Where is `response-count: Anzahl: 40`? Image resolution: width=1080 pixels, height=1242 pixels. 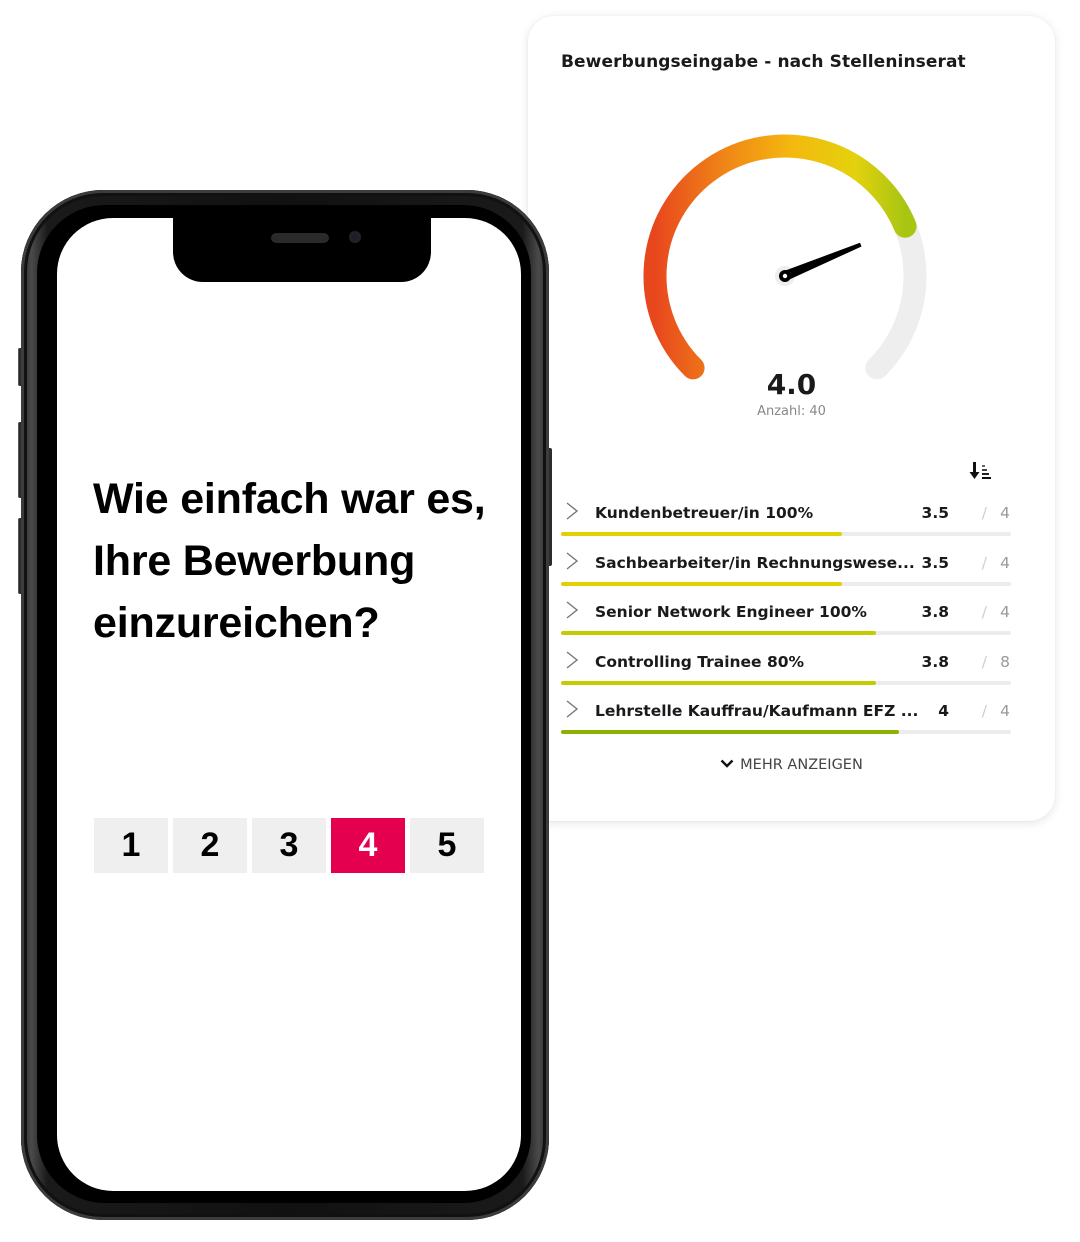 response-count: Anzahl: 40 is located at coordinates (791, 411).